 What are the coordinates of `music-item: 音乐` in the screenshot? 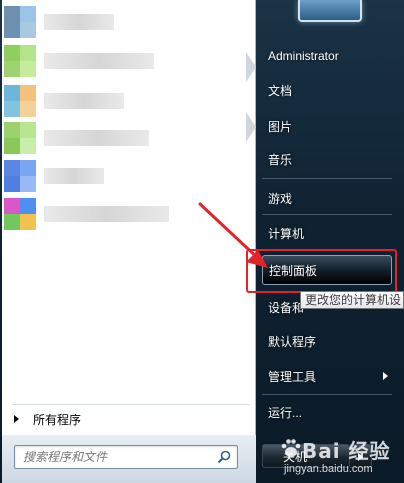 It's located at (332, 159).